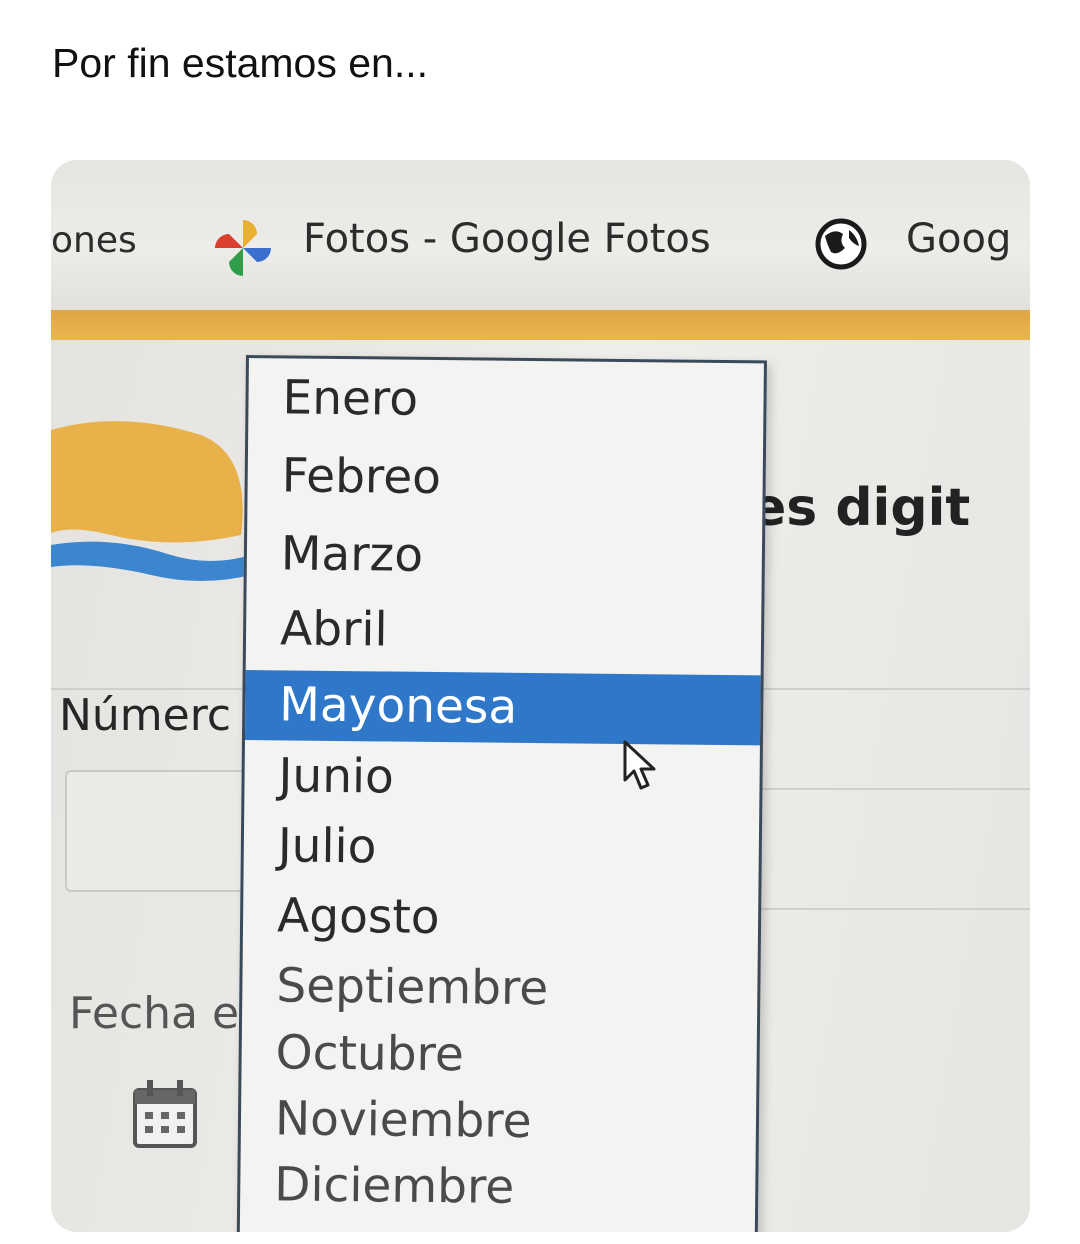 The image size is (1080, 1244). Describe the element at coordinates (506, 400) in the screenshot. I see `month-option: Enero` at that location.